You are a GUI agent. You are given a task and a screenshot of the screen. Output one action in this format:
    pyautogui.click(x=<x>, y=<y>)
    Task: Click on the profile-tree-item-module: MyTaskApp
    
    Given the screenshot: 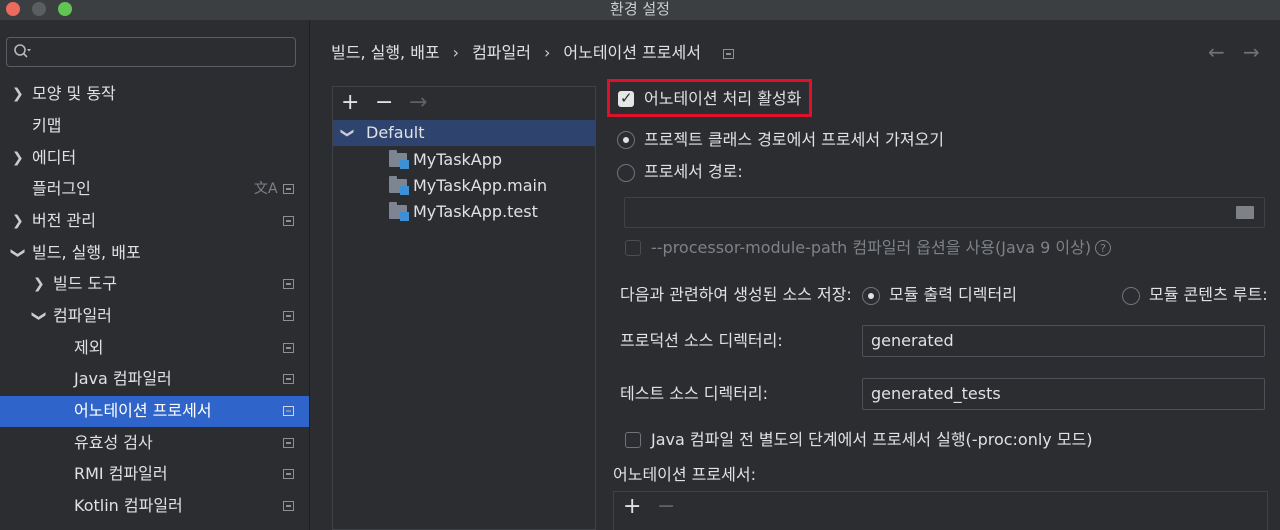 What is the action you would take?
    pyautogui.click(x=464, y=160)
    